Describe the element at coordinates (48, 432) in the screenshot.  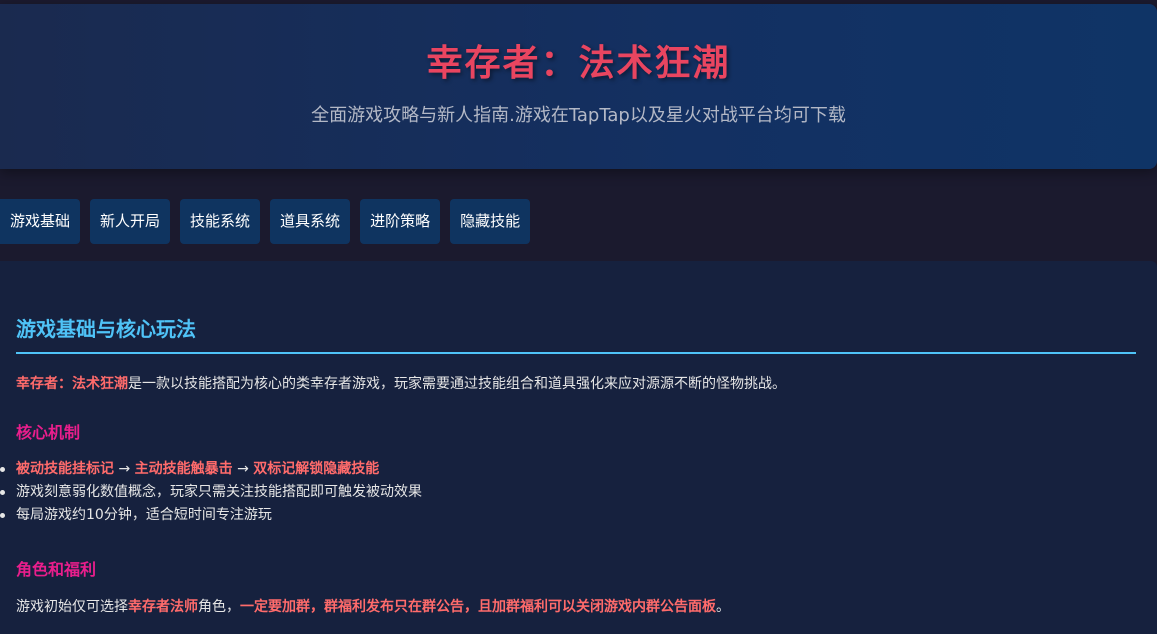
I see `core-mechanics-heading: 核心机制` at that location.